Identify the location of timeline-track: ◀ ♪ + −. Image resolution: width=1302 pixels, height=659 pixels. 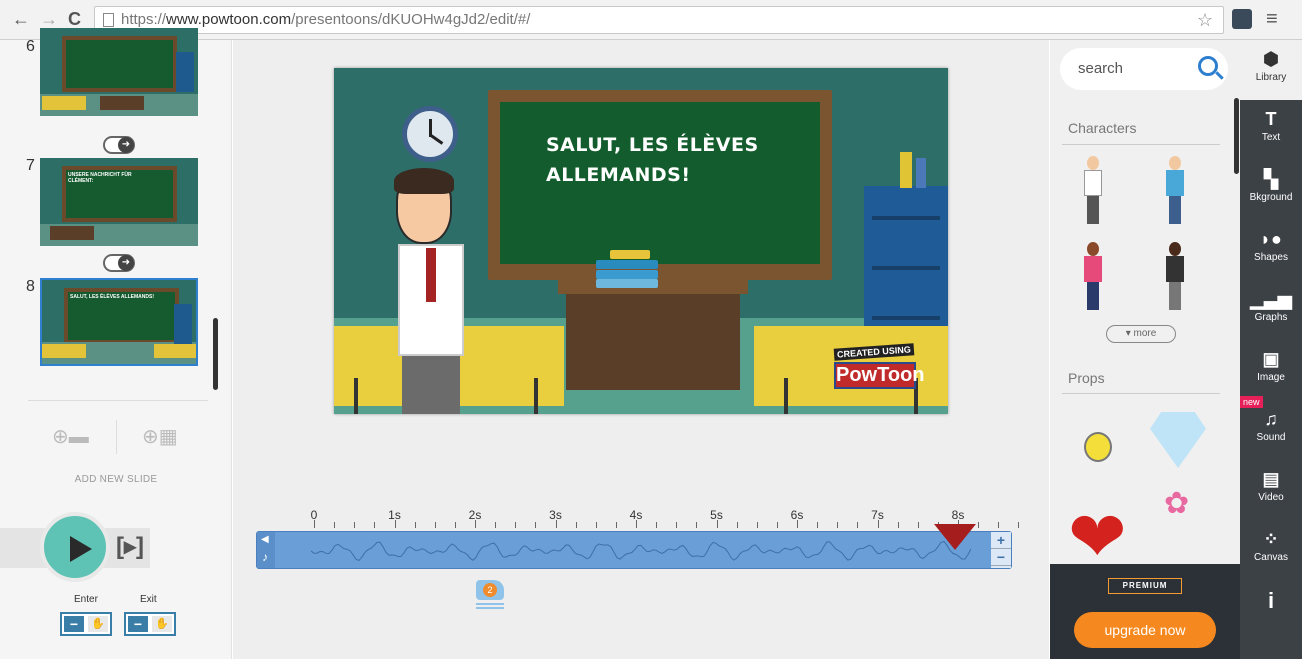
(634, 550).